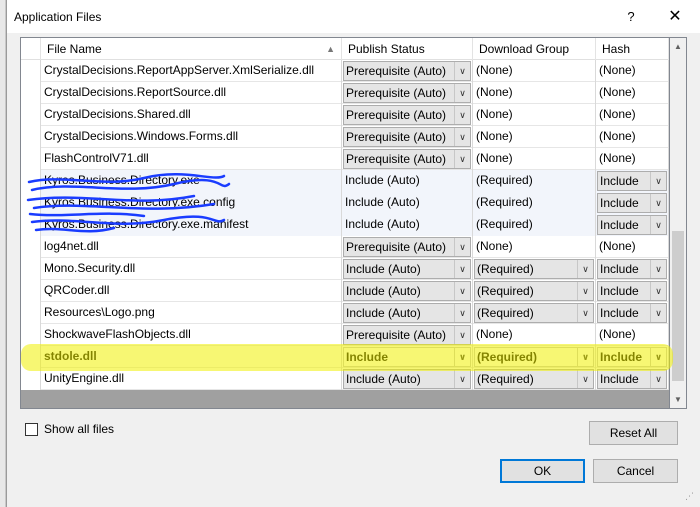 The width and height of the screenshot is (700, 507). What do you see at coordinates (678, 306) in the screenshot?
I see `scroll-thumb` at bounding box center [678, 306].